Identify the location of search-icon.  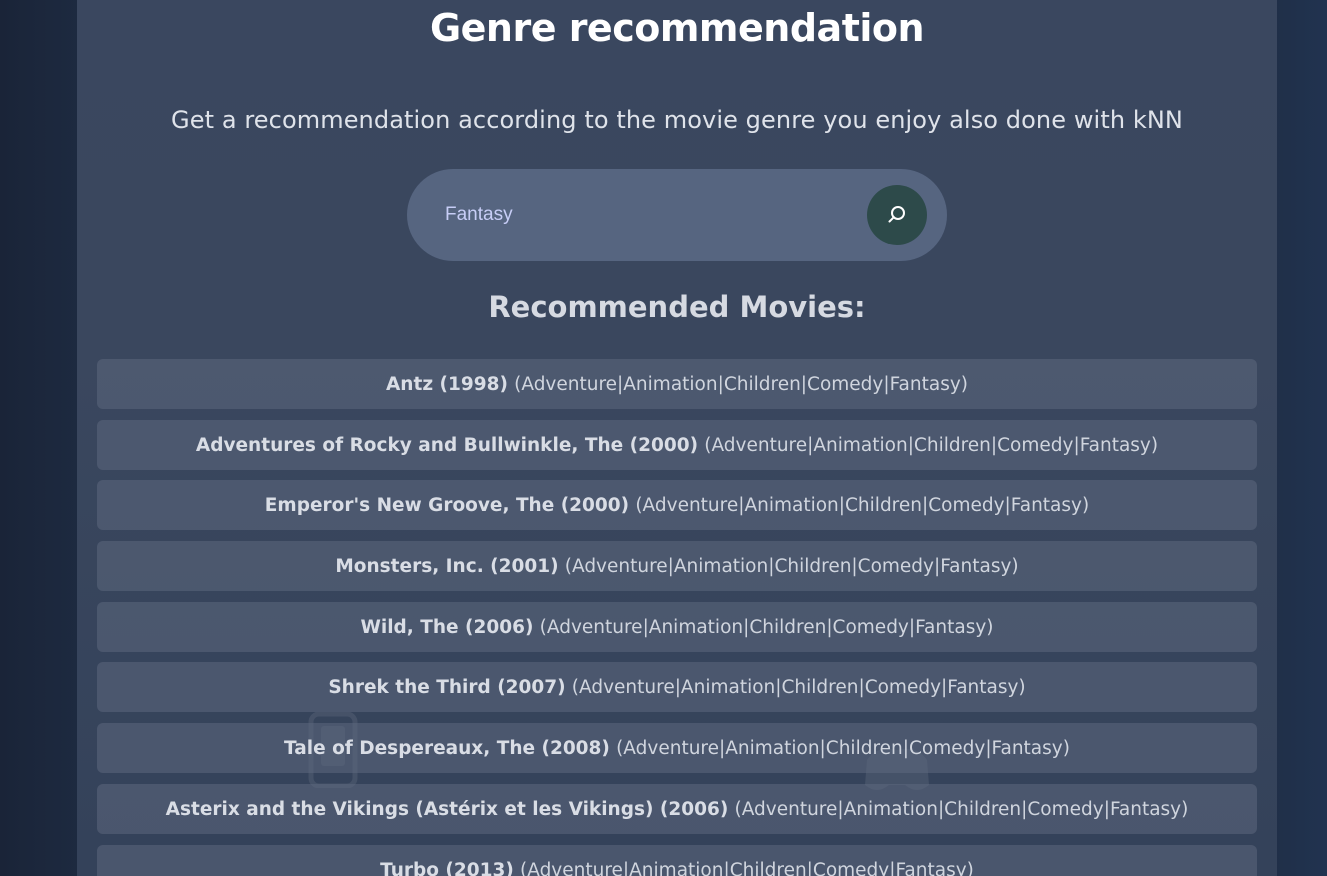
(896, 214).